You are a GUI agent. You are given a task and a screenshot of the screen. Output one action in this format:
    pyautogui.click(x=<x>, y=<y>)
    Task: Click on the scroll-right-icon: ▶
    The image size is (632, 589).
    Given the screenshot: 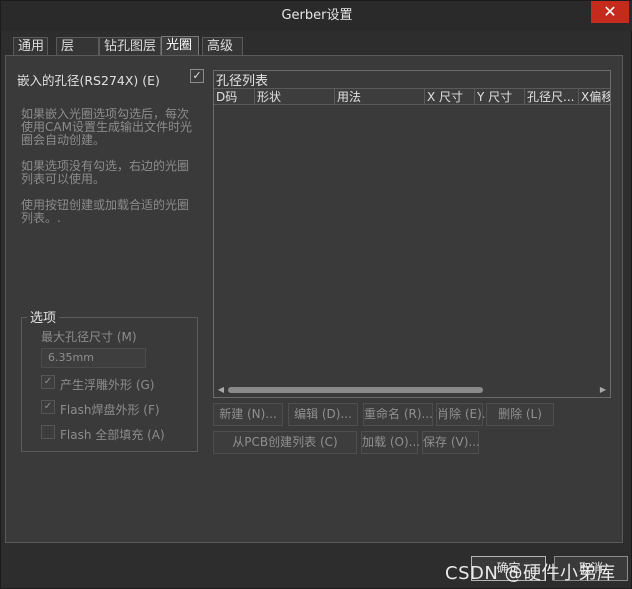 What is the action you would take?
    pyautogui.click(x=603, y=389)
    